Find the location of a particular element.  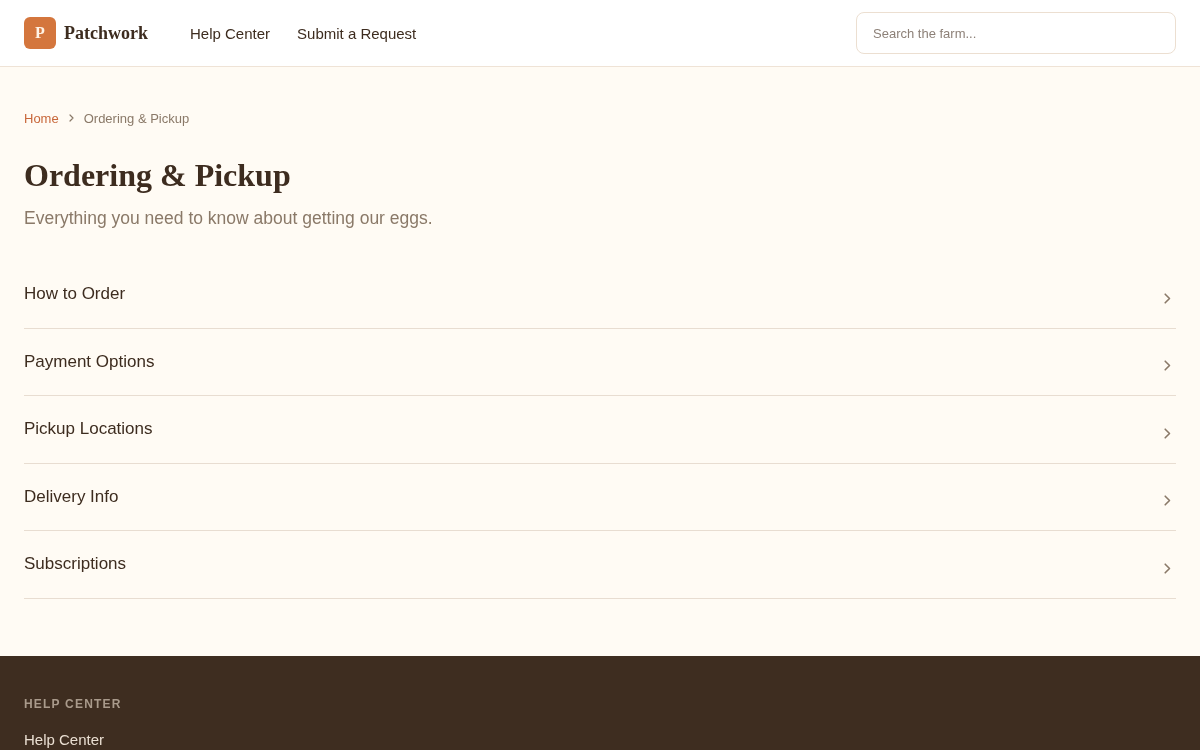

footer-heading: HELP CENTER is located at coordinates (73, 703).